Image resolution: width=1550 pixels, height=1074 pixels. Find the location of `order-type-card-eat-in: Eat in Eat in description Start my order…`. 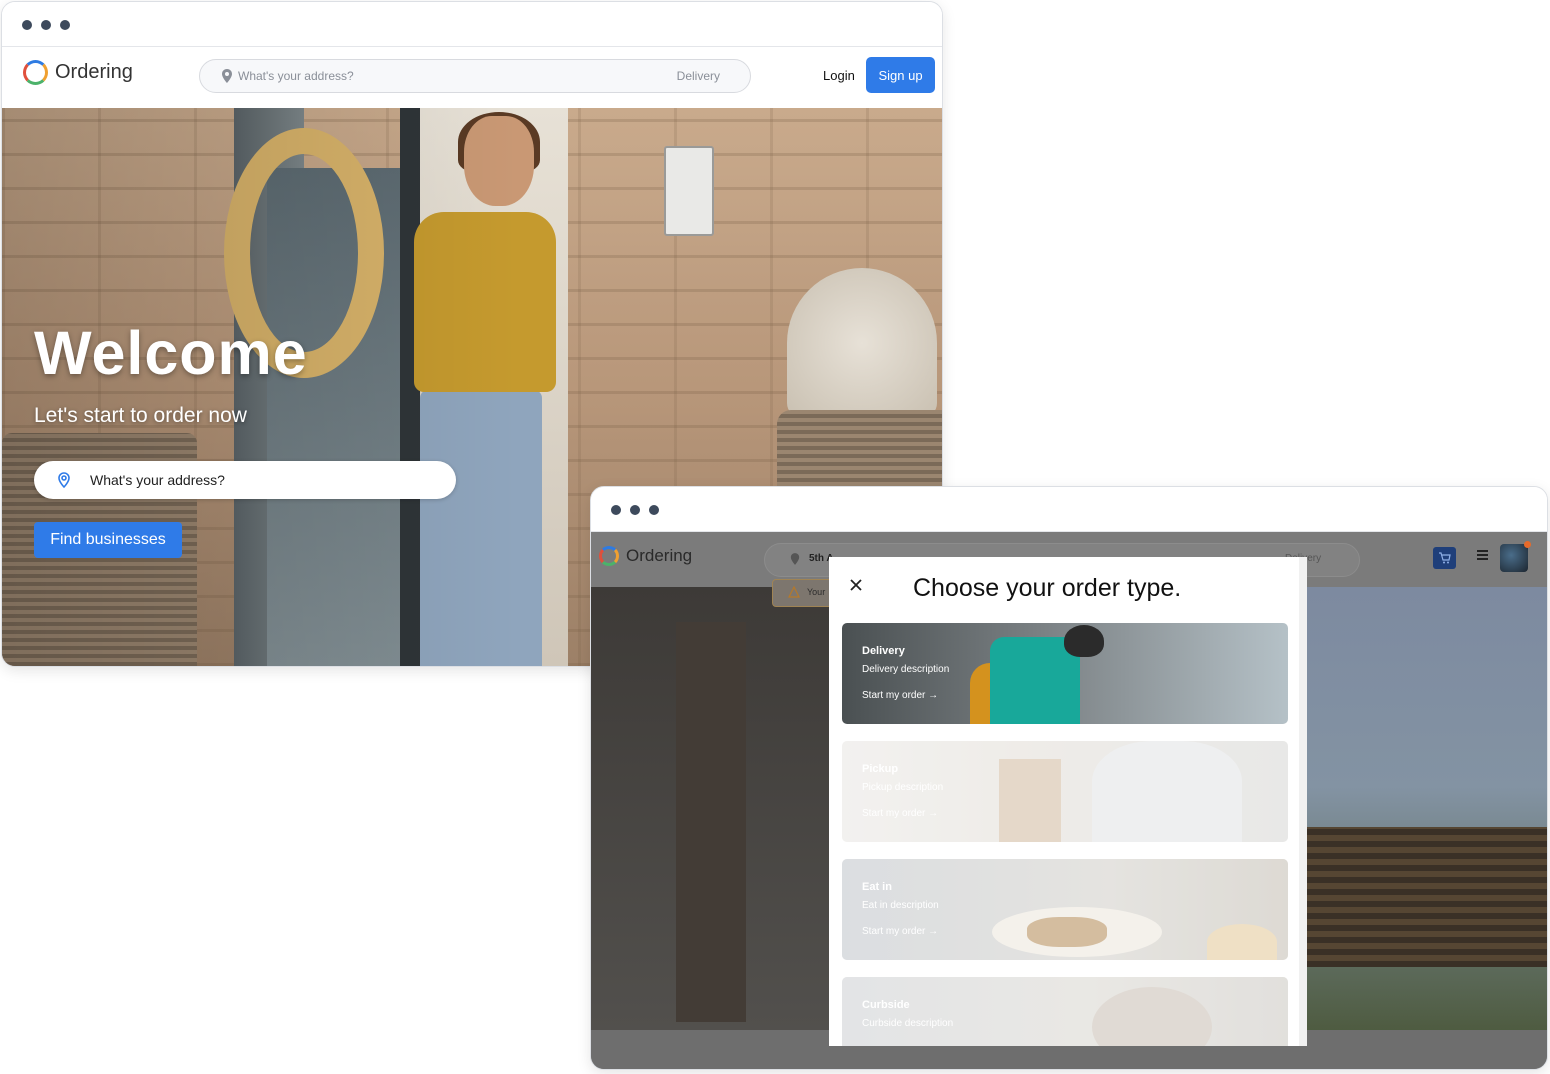

order-type-card-eat-in: Eat in Eat in description Start my order… is located at coordinates (1065, 909).